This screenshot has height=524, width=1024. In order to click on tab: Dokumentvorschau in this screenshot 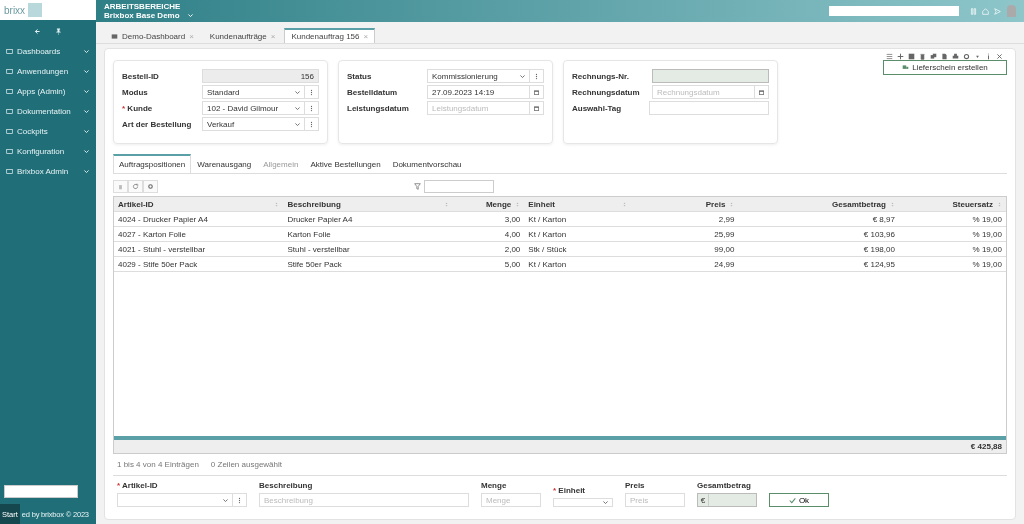, I will do `click(427, 163)`.